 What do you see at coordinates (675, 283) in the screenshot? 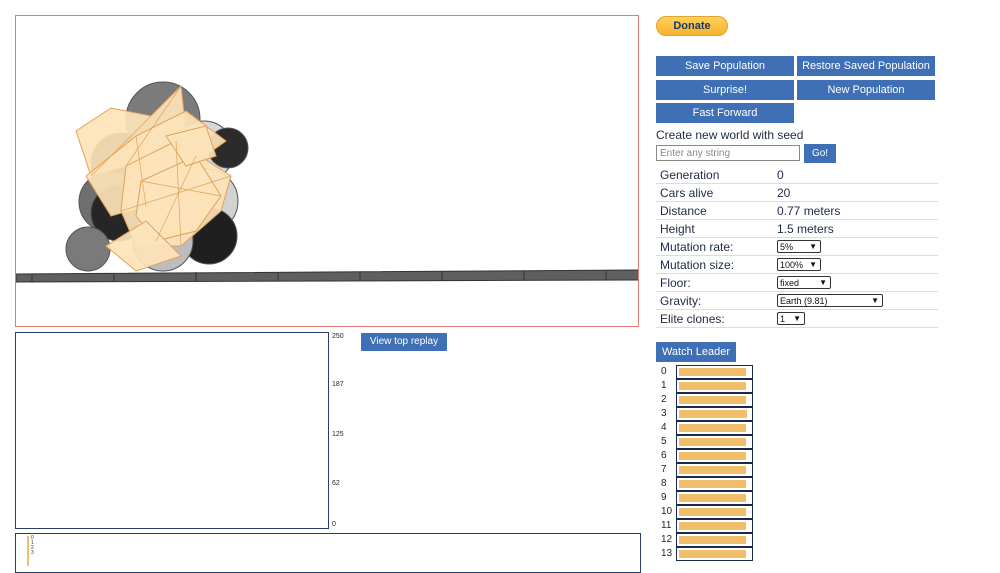
I see `setting-label: Floor:` at bounding box center [675, 283].